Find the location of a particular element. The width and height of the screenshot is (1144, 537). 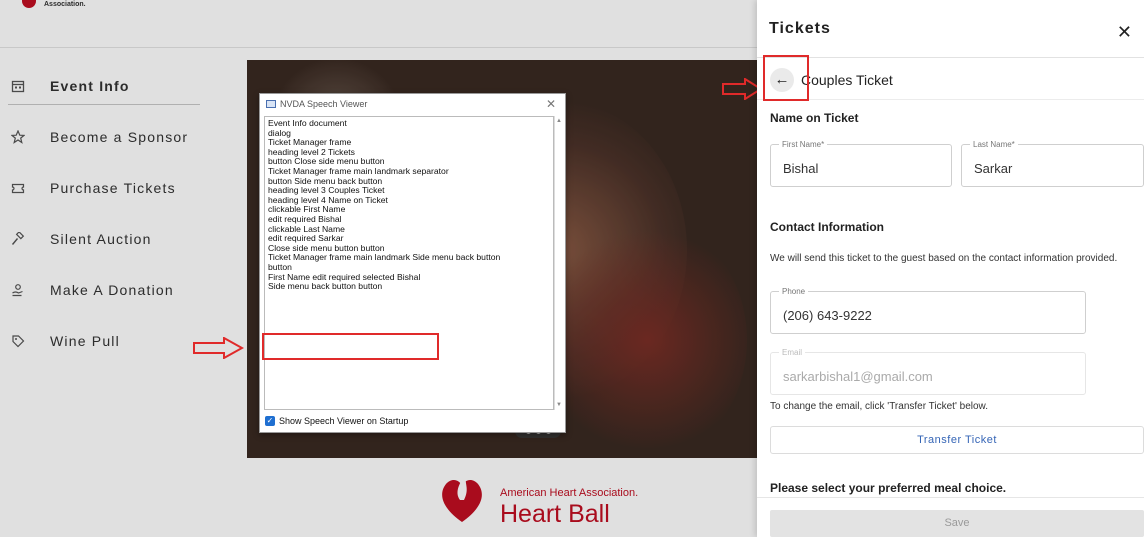

close-side-menu-button: ✕ is located at coordinates (1124, 32).